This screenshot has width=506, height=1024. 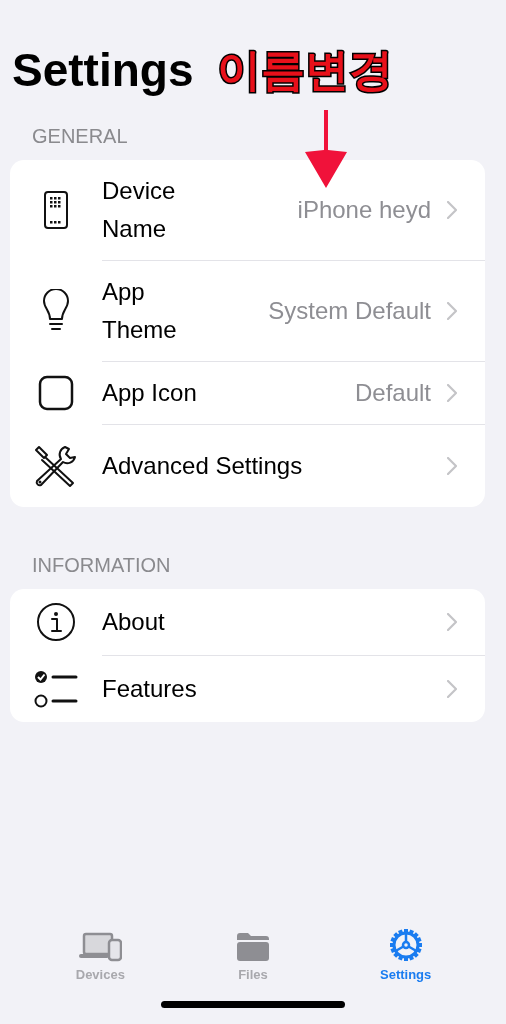 I want to click on lightbulb-icon, so click(x=56, y=310).